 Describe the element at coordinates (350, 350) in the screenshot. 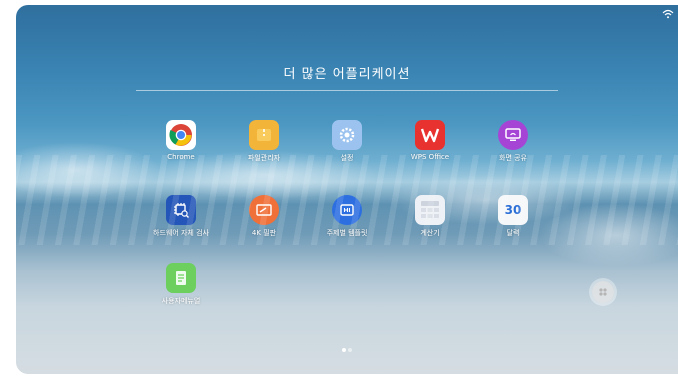

I see `page-indicator` at that location.